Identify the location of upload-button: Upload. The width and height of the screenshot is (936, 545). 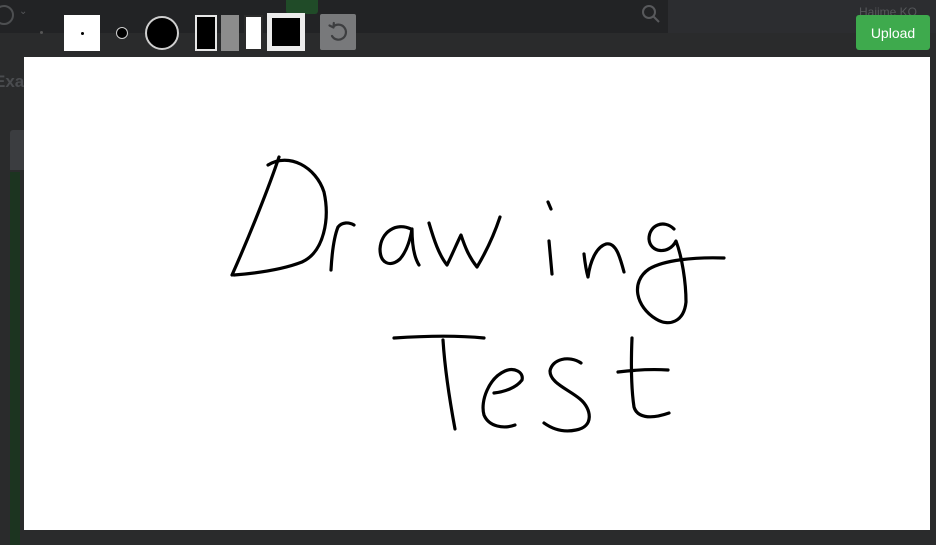
(893, 32).